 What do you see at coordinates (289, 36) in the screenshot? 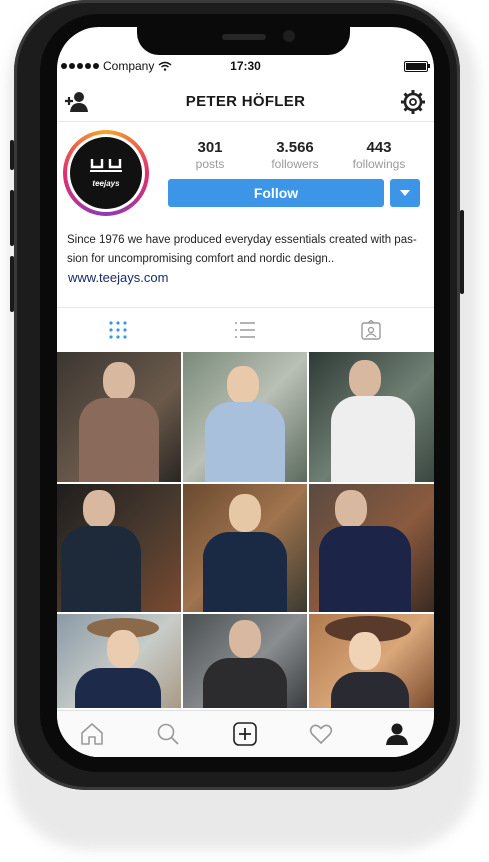
I see `front-camera` at bounding box center [289, 36].